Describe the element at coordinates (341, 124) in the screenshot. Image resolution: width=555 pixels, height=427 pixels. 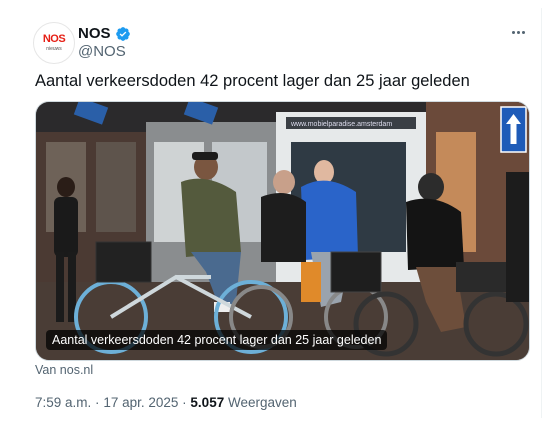
I see `storefront-sign-text: www.mobielparadise.amsterdam` at that location.